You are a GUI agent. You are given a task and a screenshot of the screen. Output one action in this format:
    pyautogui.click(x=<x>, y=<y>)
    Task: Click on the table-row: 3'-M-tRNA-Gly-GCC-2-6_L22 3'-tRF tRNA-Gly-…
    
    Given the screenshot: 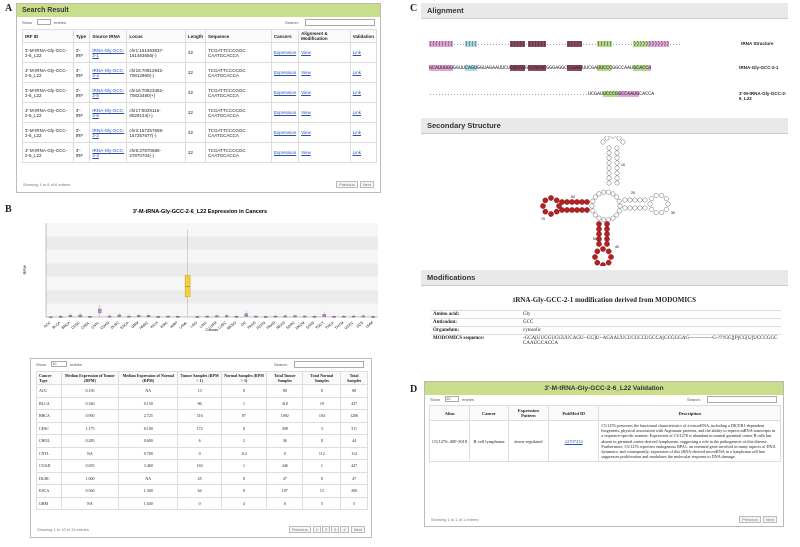 What is the action you would take?
    pyautogui.click(x=200, y=112)
    